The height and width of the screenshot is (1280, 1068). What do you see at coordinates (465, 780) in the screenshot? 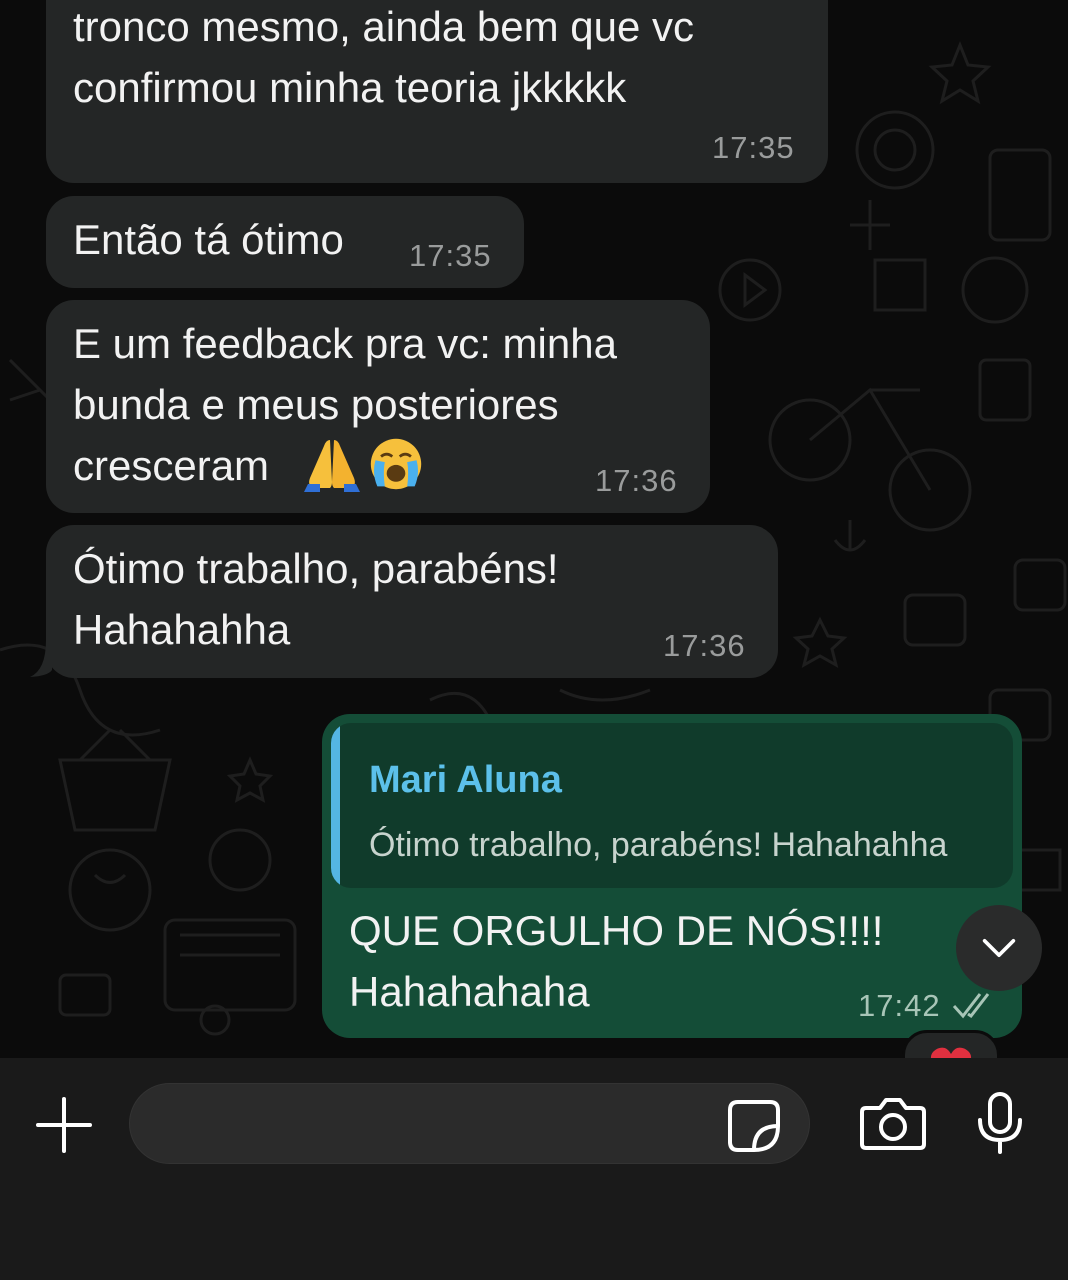
I see `quote-author: Mari Aluna` at bounding box center [465, 780].